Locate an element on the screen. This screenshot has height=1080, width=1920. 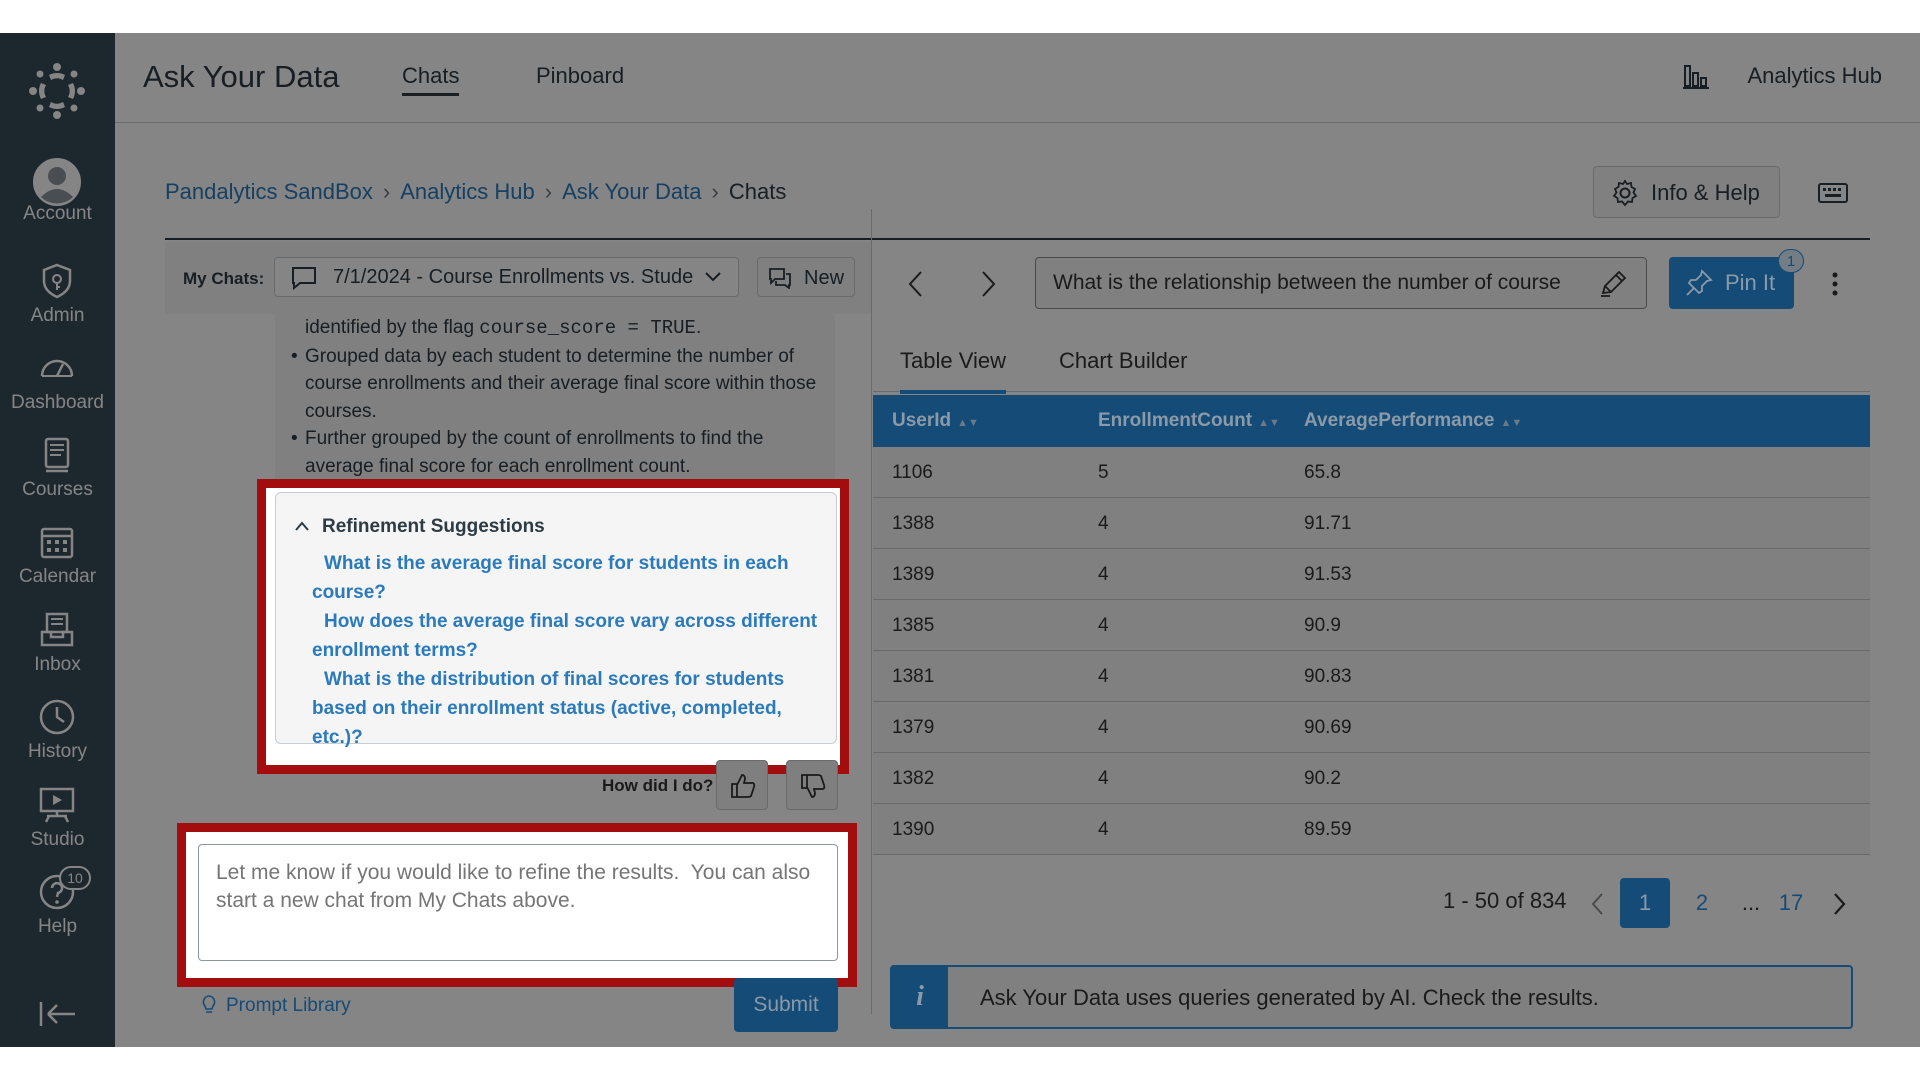
tab-chats: Chats is located at coordinates (431, 79).